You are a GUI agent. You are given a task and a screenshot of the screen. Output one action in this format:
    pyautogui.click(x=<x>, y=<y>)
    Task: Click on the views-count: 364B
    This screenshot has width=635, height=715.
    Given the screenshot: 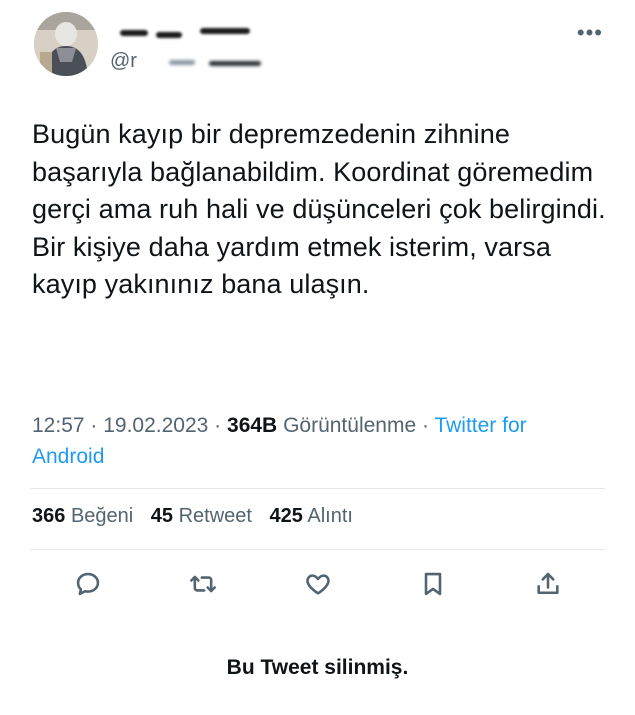 What is the action you would take?
    pyautogui.click(x=252, y=425)
    